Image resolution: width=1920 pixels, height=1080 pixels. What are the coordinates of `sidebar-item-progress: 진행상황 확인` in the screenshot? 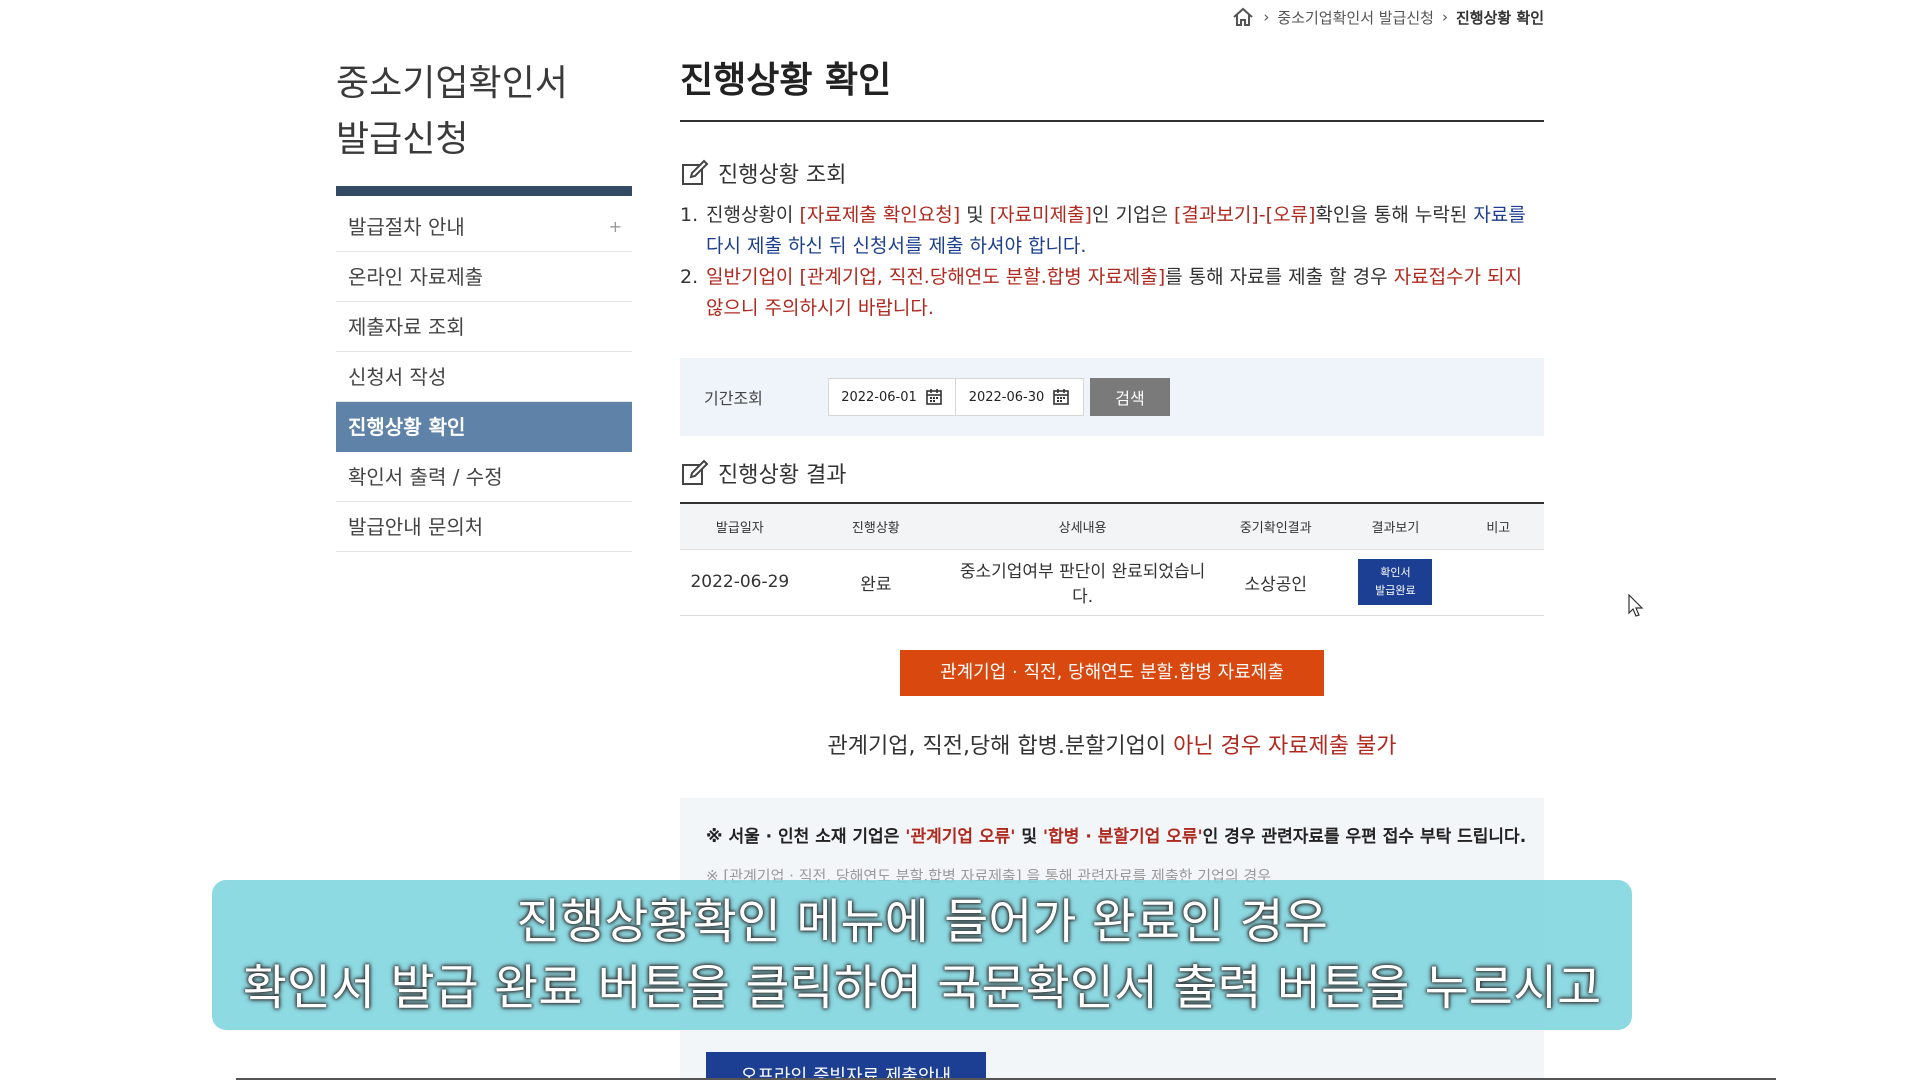 It's located at (484, 427).